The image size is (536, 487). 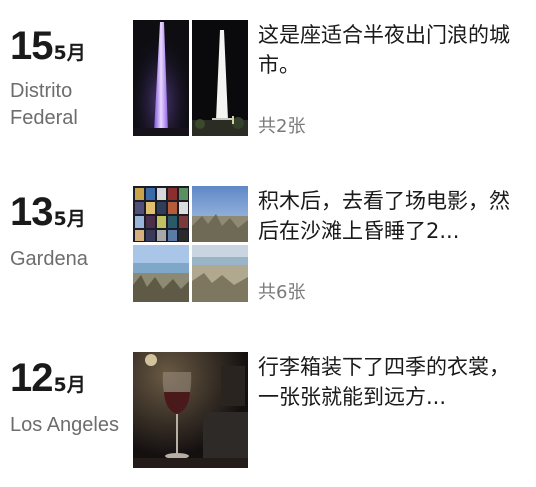 What do you see at coordinates (64, 425) in the screenshot?
I see `entry-location: Los Angeles` at bounding box center [64, 425].